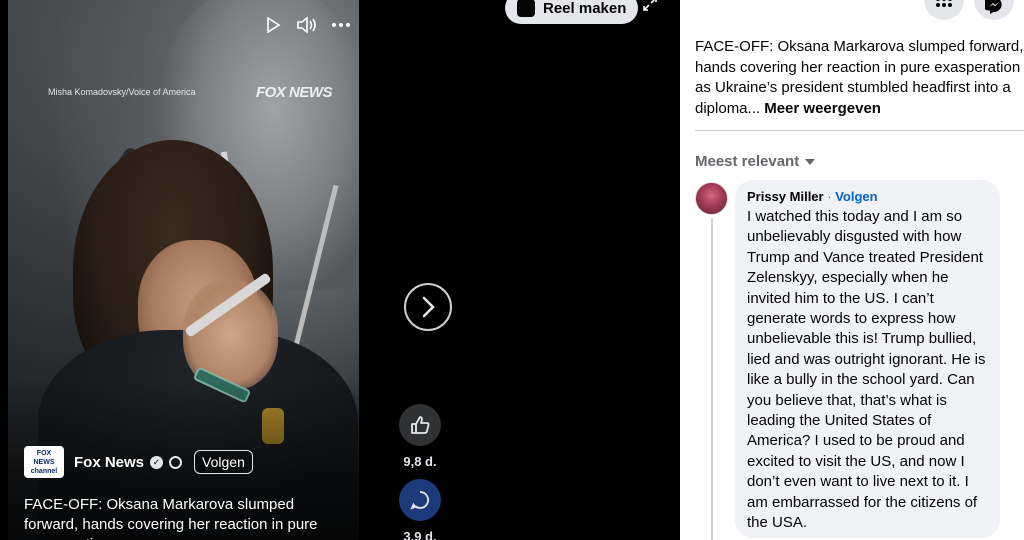 The width and height of the screenshot is (1024, 540). I want to click on fox-news-watermark: FOX NEWS, so click(294, 92).